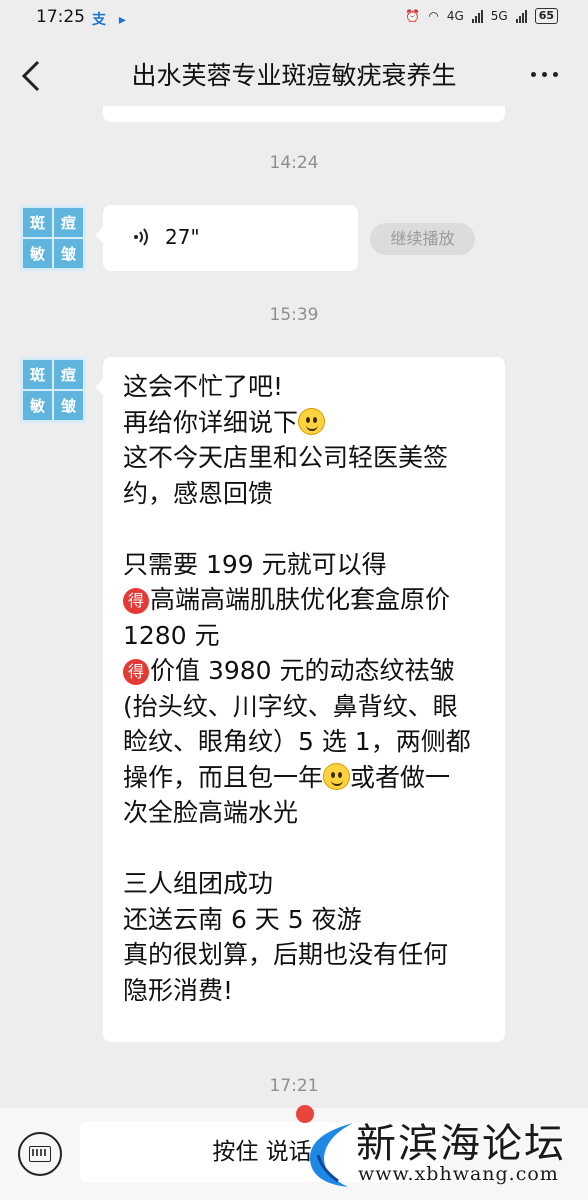  What do you see at coordinates (141, 237) in the screenshot?
I see `voice-wave-icon` at bounding box center [141, 237].